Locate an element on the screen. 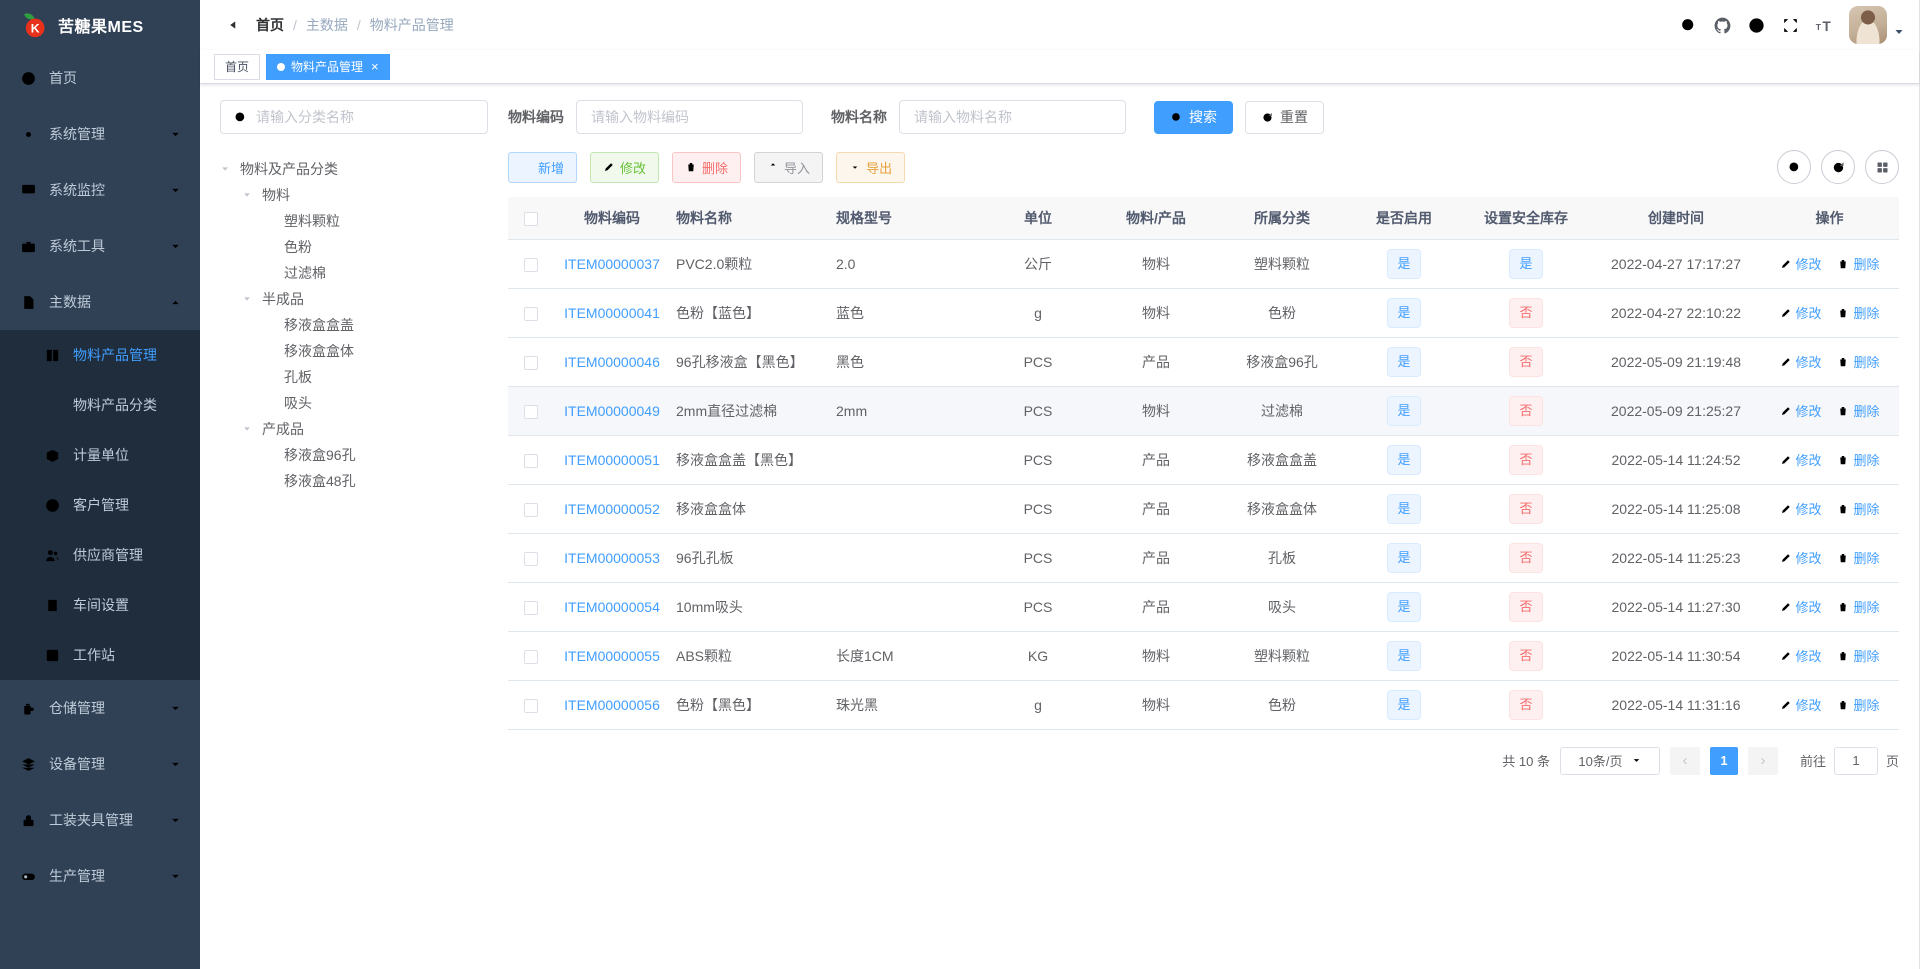  goto-page-input is located at coordinates (1855, 760).